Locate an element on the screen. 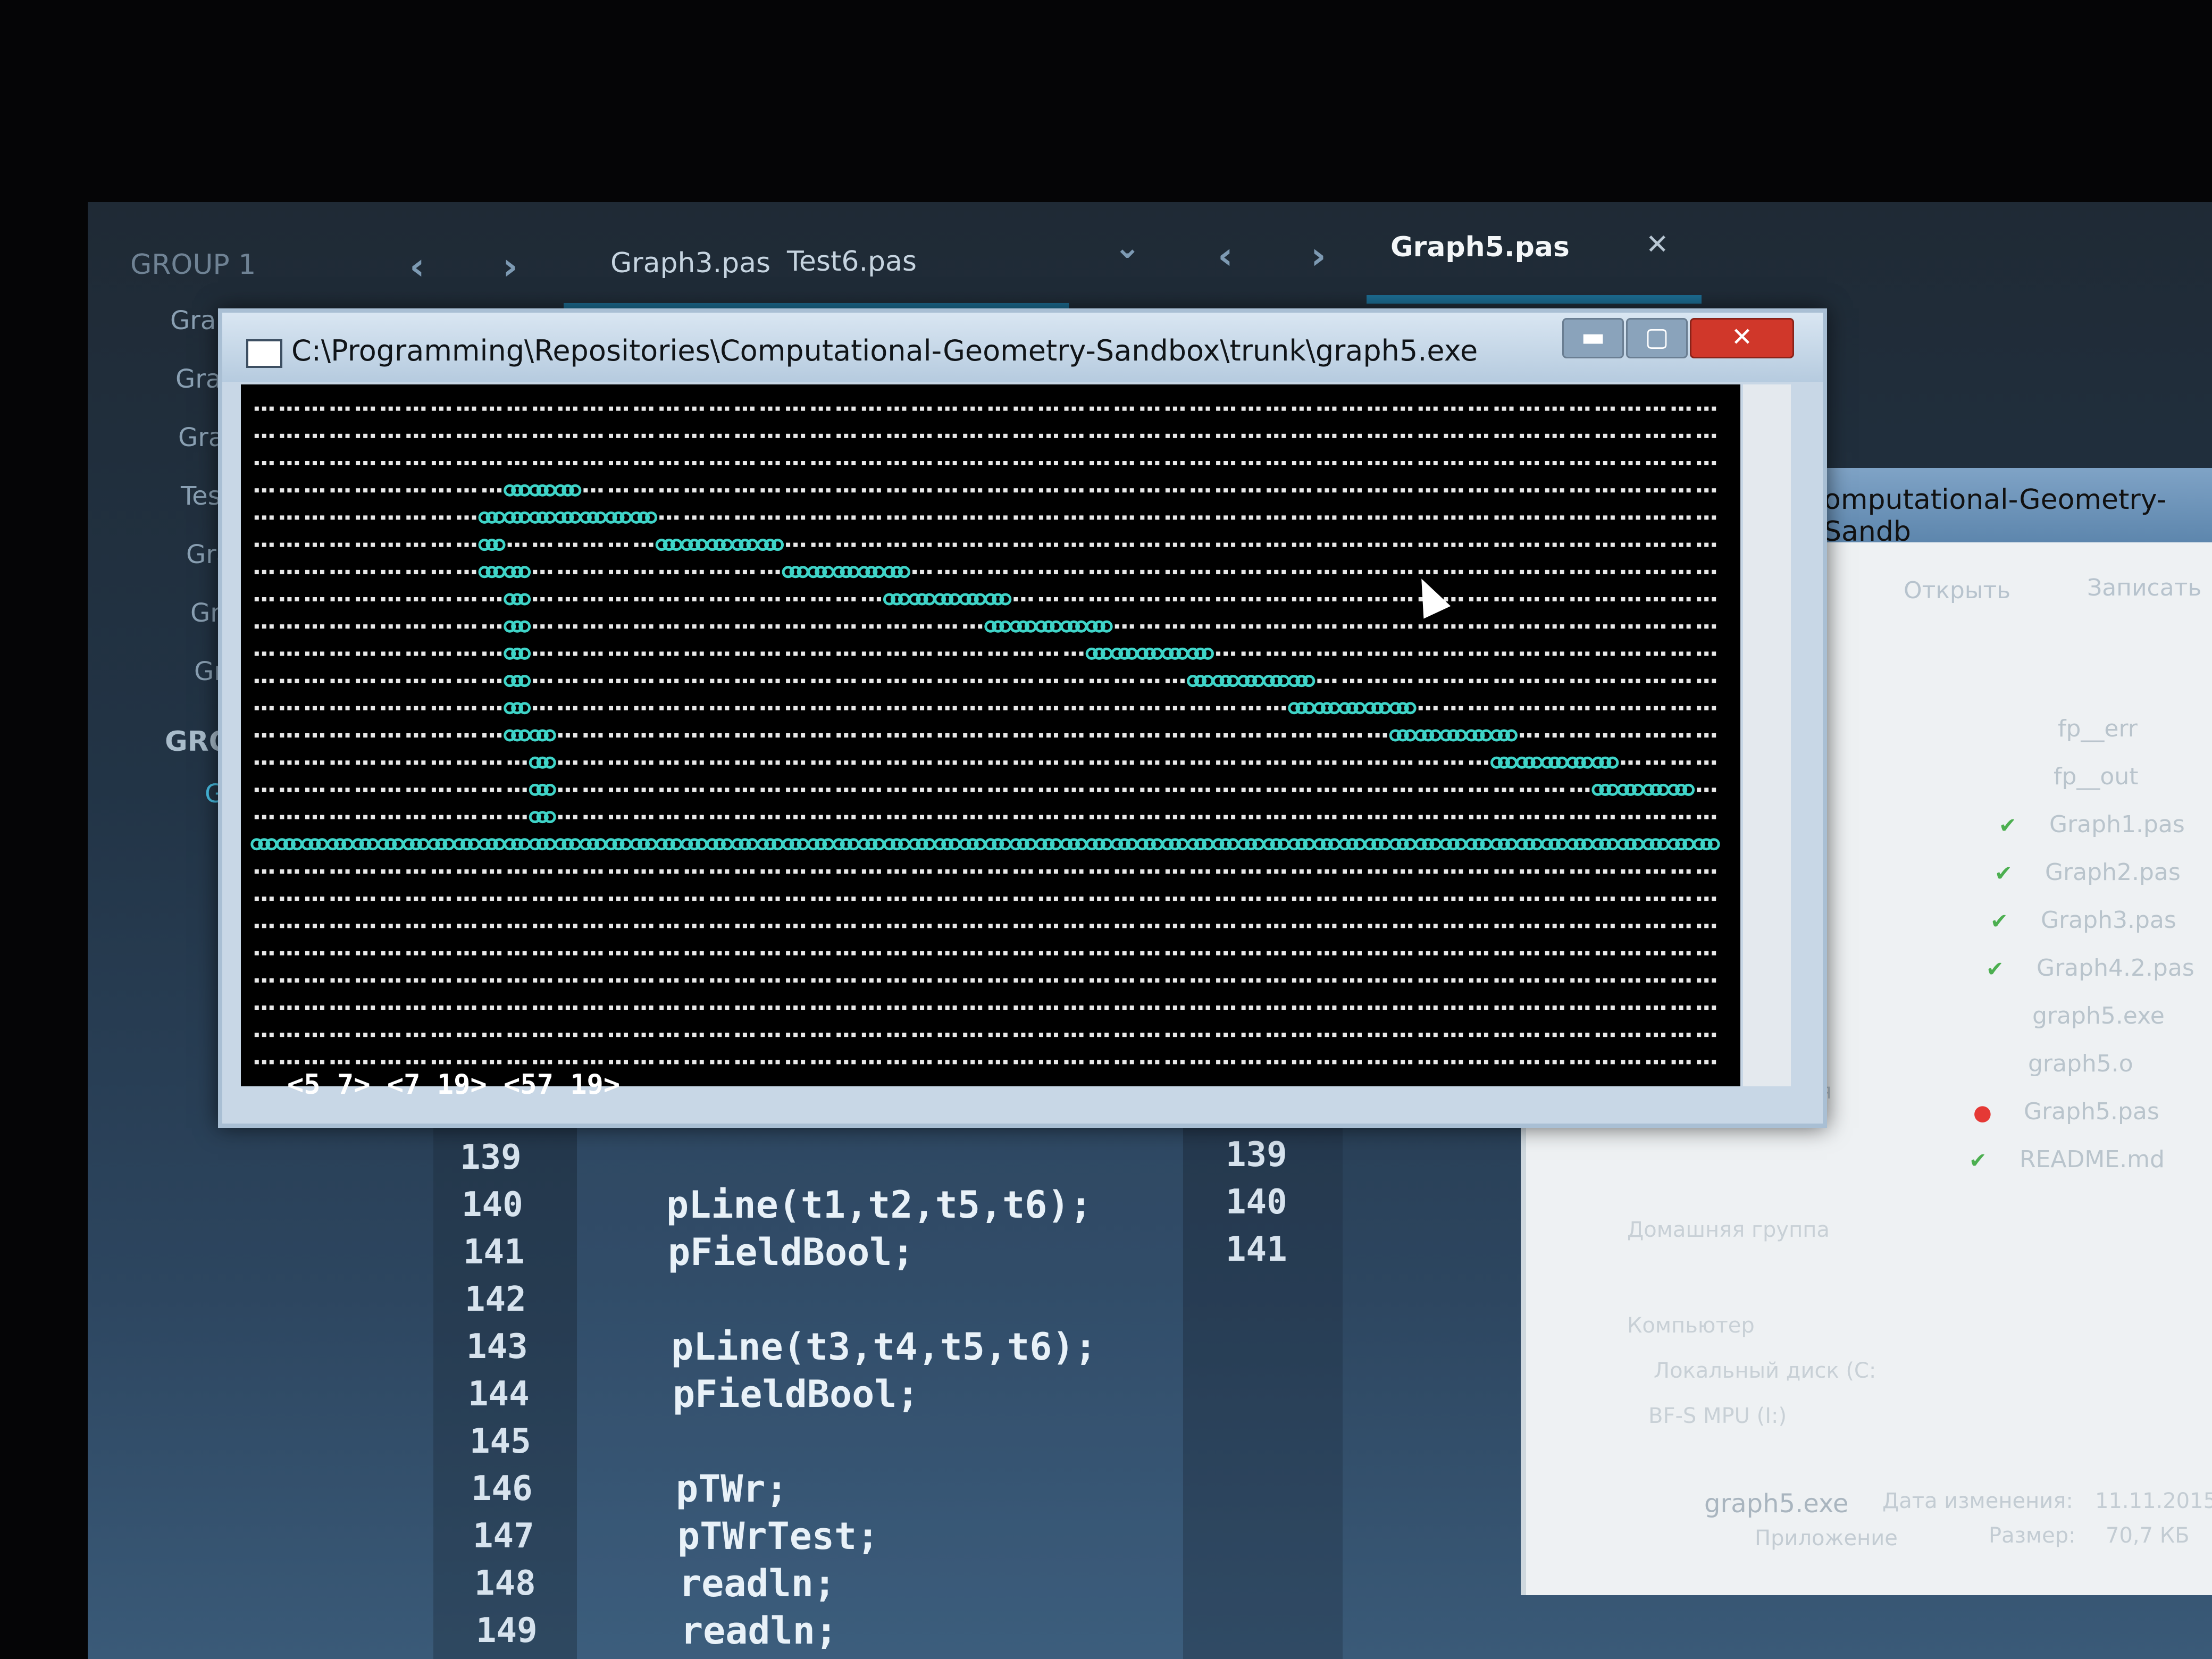 The height and width of the screenshot is (1659, 2212). sidebar-file-3: Tes is located at coordinates (201, 496).